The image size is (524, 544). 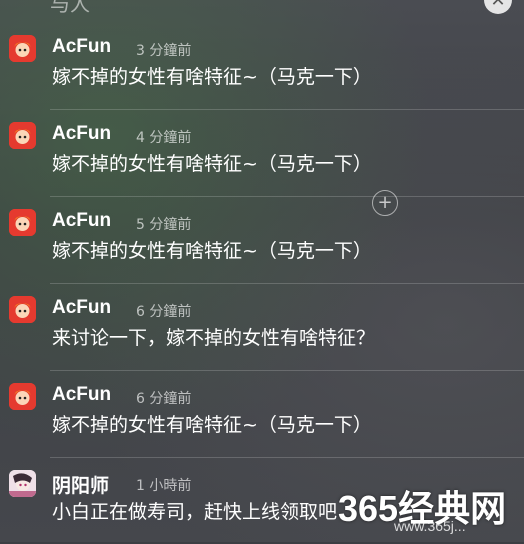 What do you see at coordinates (195, 512) in the screenshot?
I see `notification-message: 小白正在做寿司，赶快上线领取吧` at bounding box center [195, 512].